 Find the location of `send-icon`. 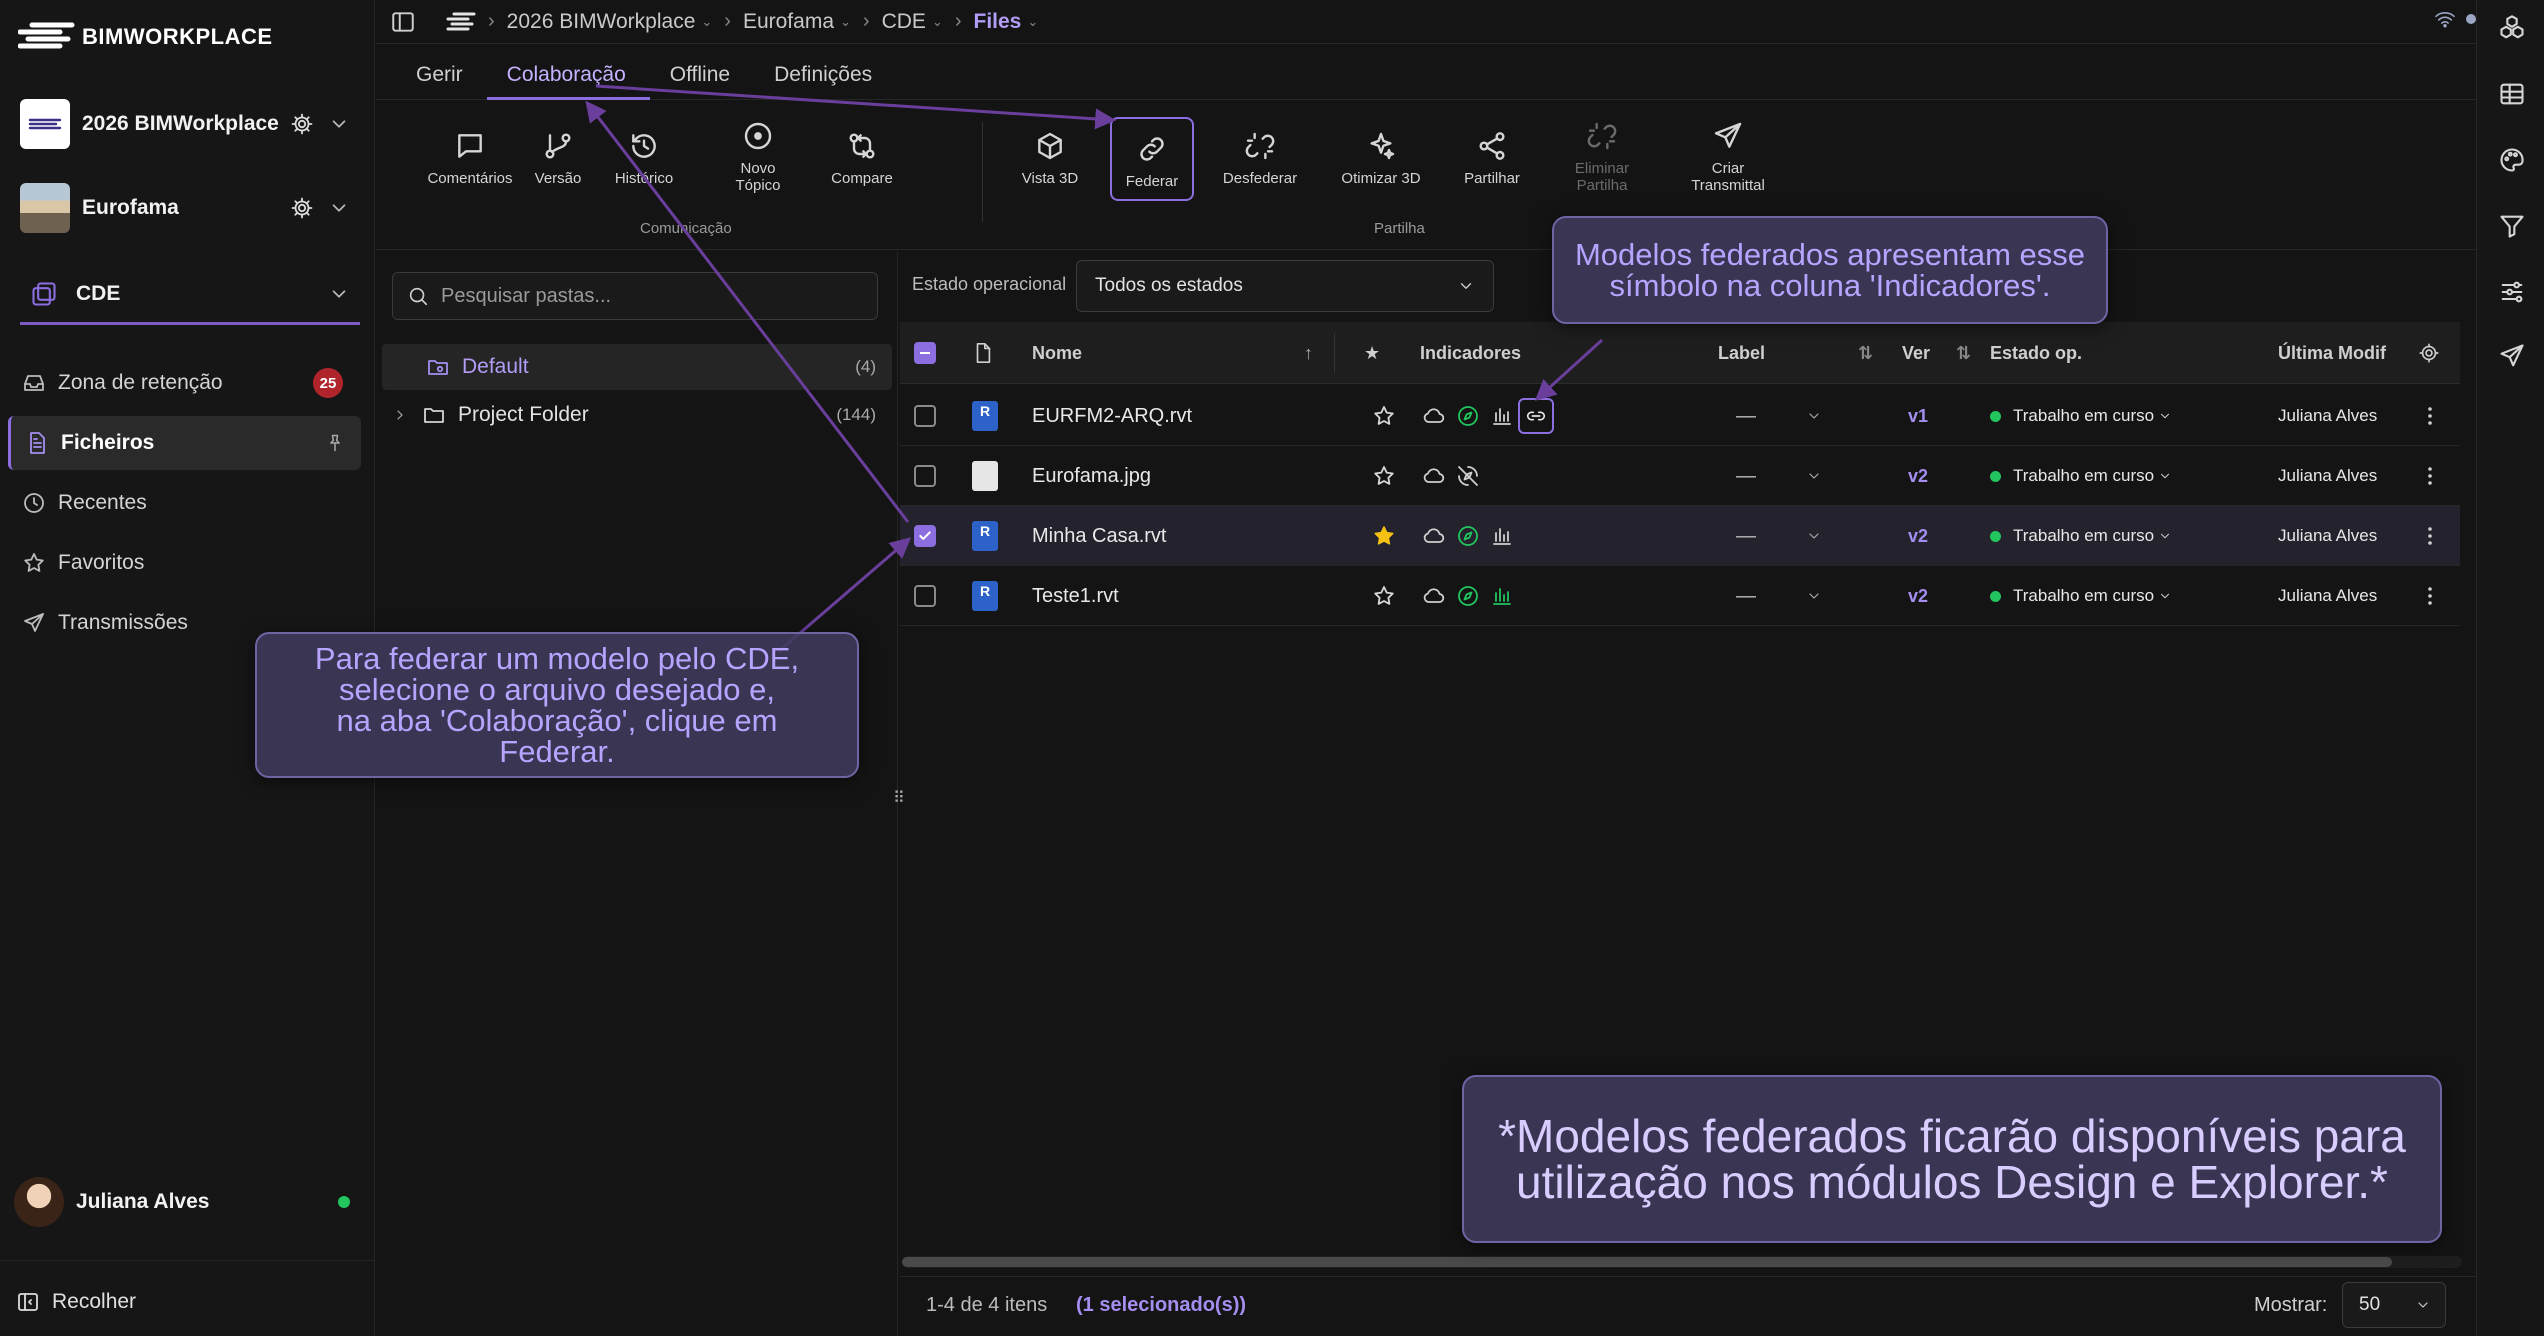

send-icon is located at coordinates (2512, 356).